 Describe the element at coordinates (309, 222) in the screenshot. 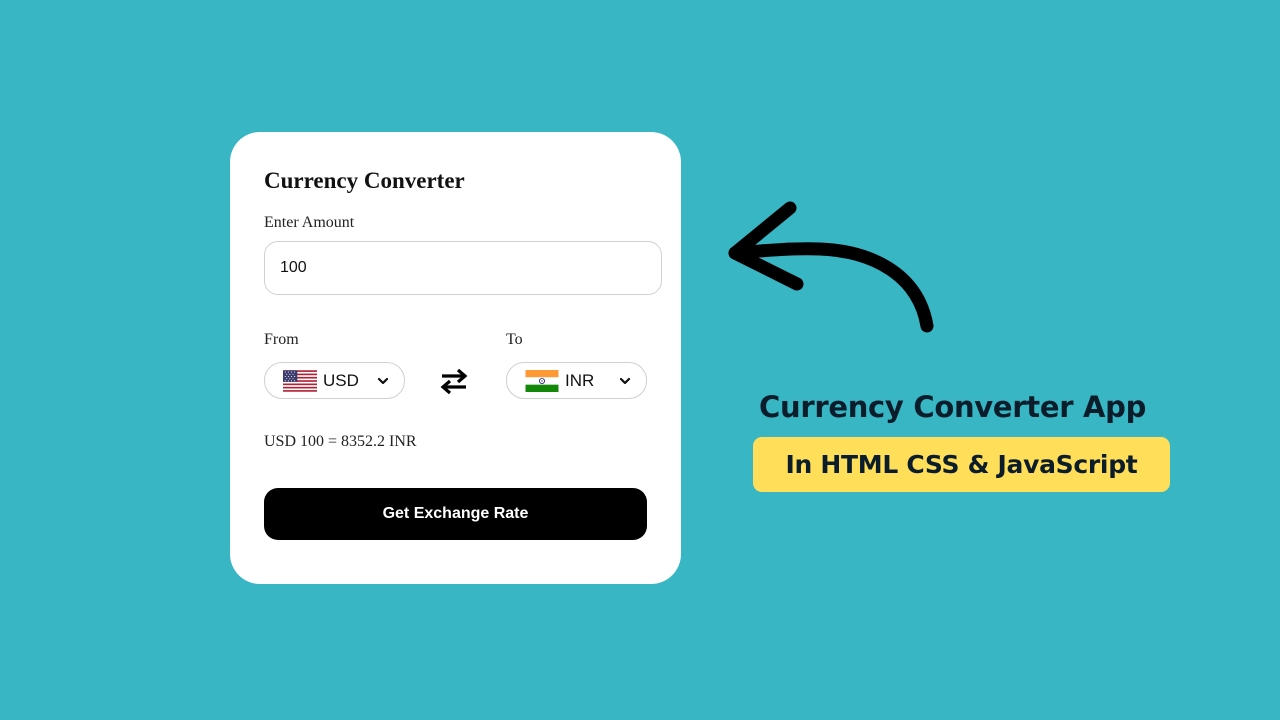

I see `amount-label: Enter Amount` at that location.